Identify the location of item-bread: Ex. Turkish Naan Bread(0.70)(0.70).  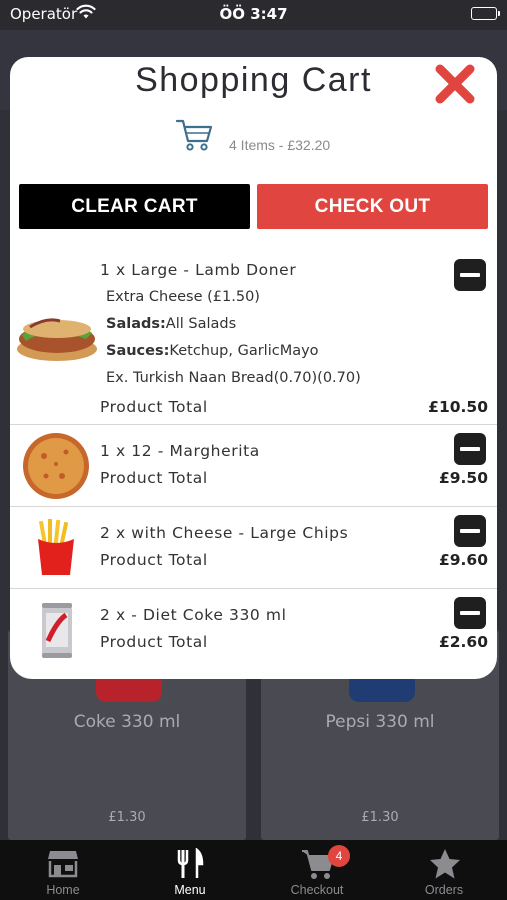
(233, 378).